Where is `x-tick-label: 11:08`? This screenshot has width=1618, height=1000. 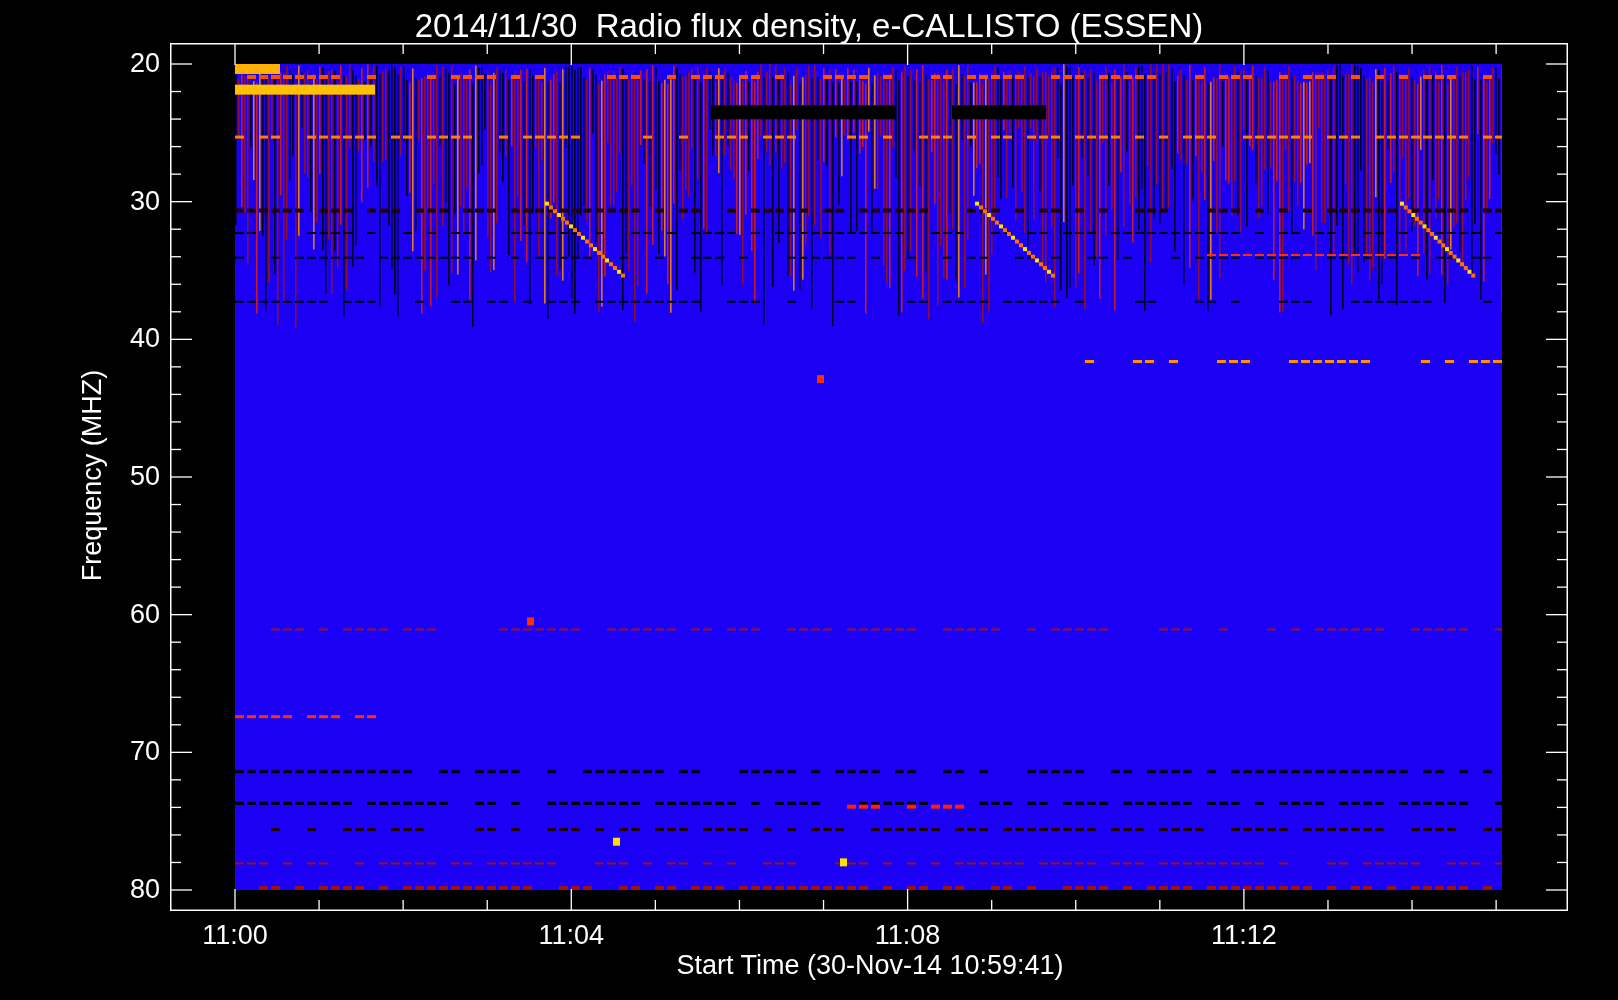 x-tick-label: 11:08 is located at coordinates (907, 935).